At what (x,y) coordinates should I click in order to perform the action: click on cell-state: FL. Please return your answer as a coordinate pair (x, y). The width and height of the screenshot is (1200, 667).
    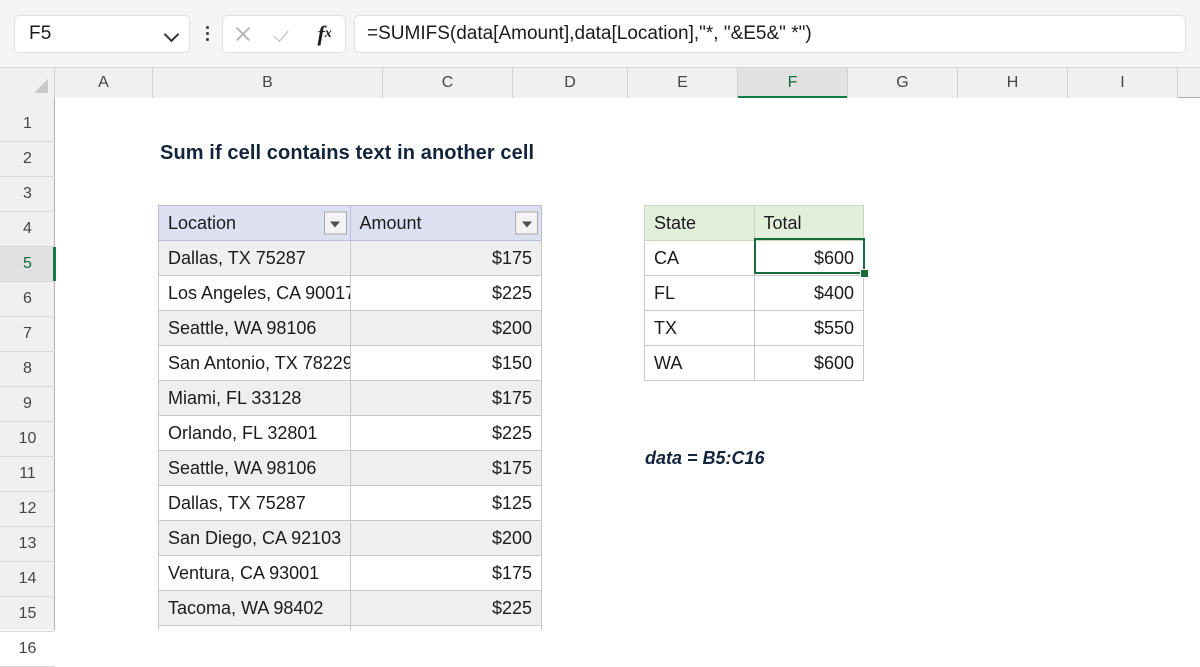
    Looking at the image, I should click on (699, 293).